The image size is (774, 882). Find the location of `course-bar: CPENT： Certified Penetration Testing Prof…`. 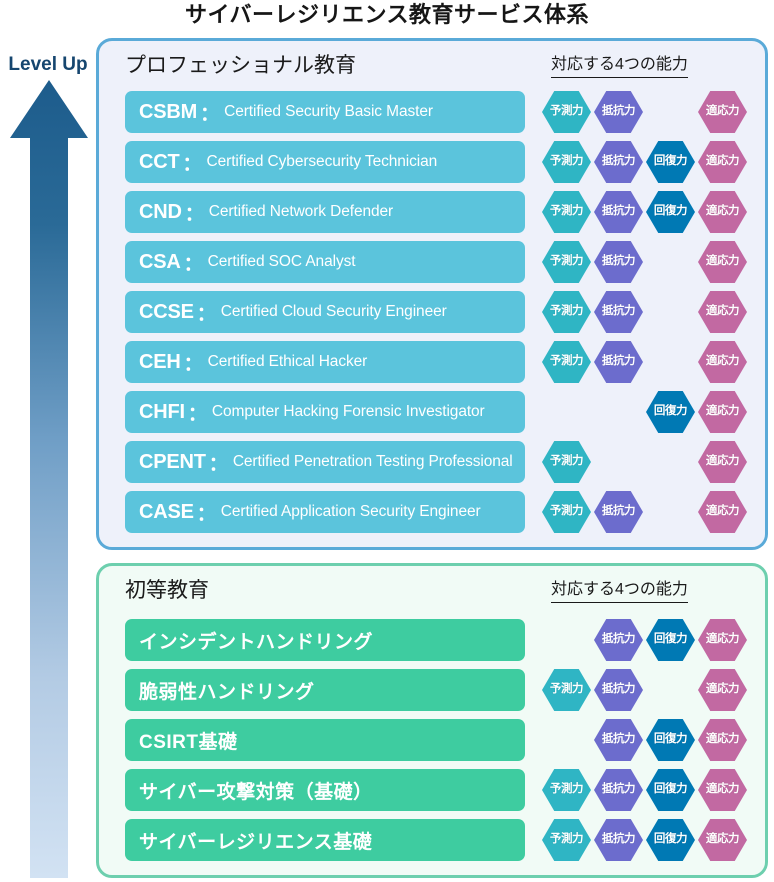

course-bar: CPENT： Certified Penetration Testing Prof… is located at coordinates (325, 462).